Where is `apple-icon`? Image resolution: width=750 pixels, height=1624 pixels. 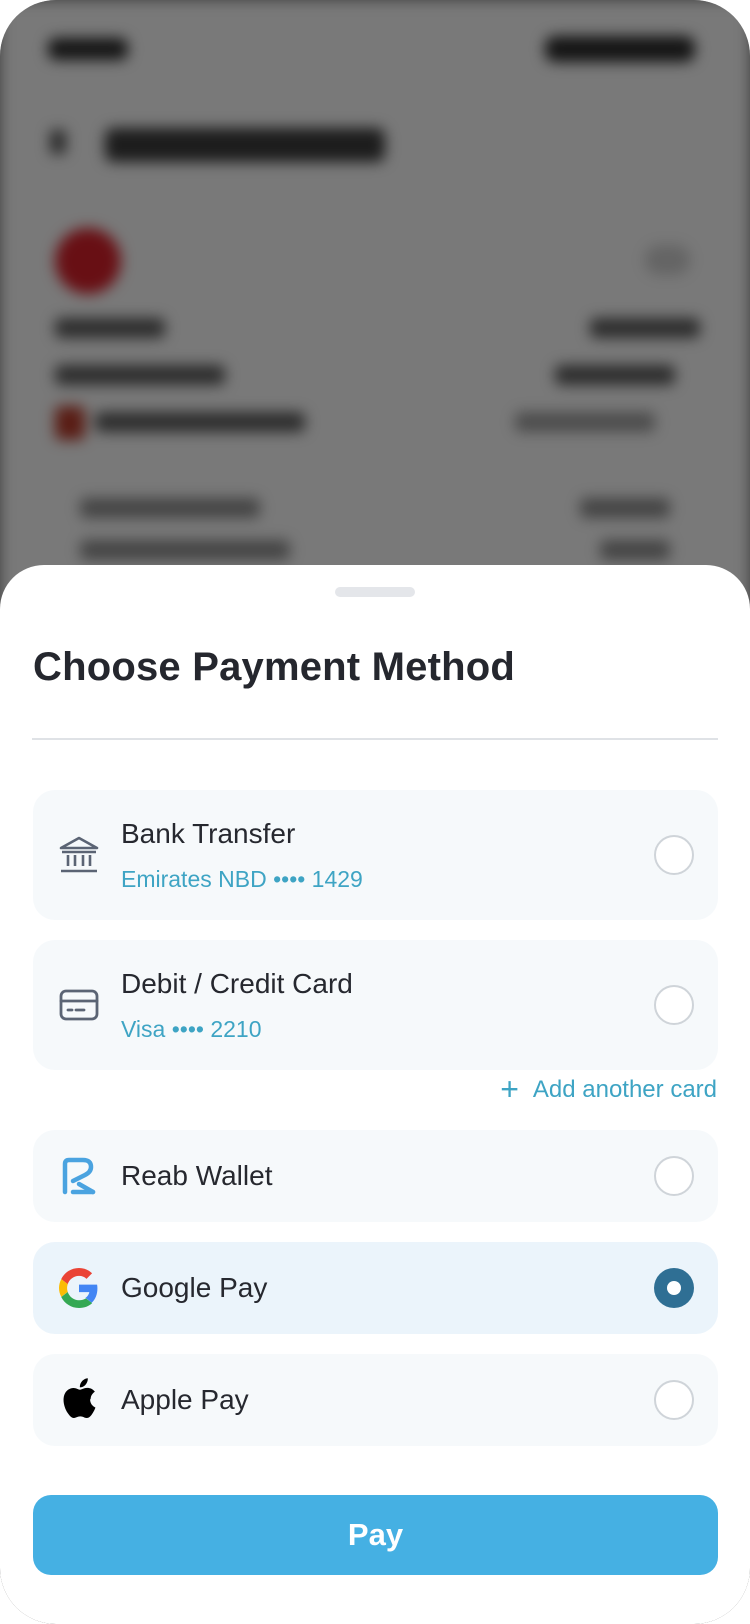
apple-icon is located at coordinates (79, 1398).